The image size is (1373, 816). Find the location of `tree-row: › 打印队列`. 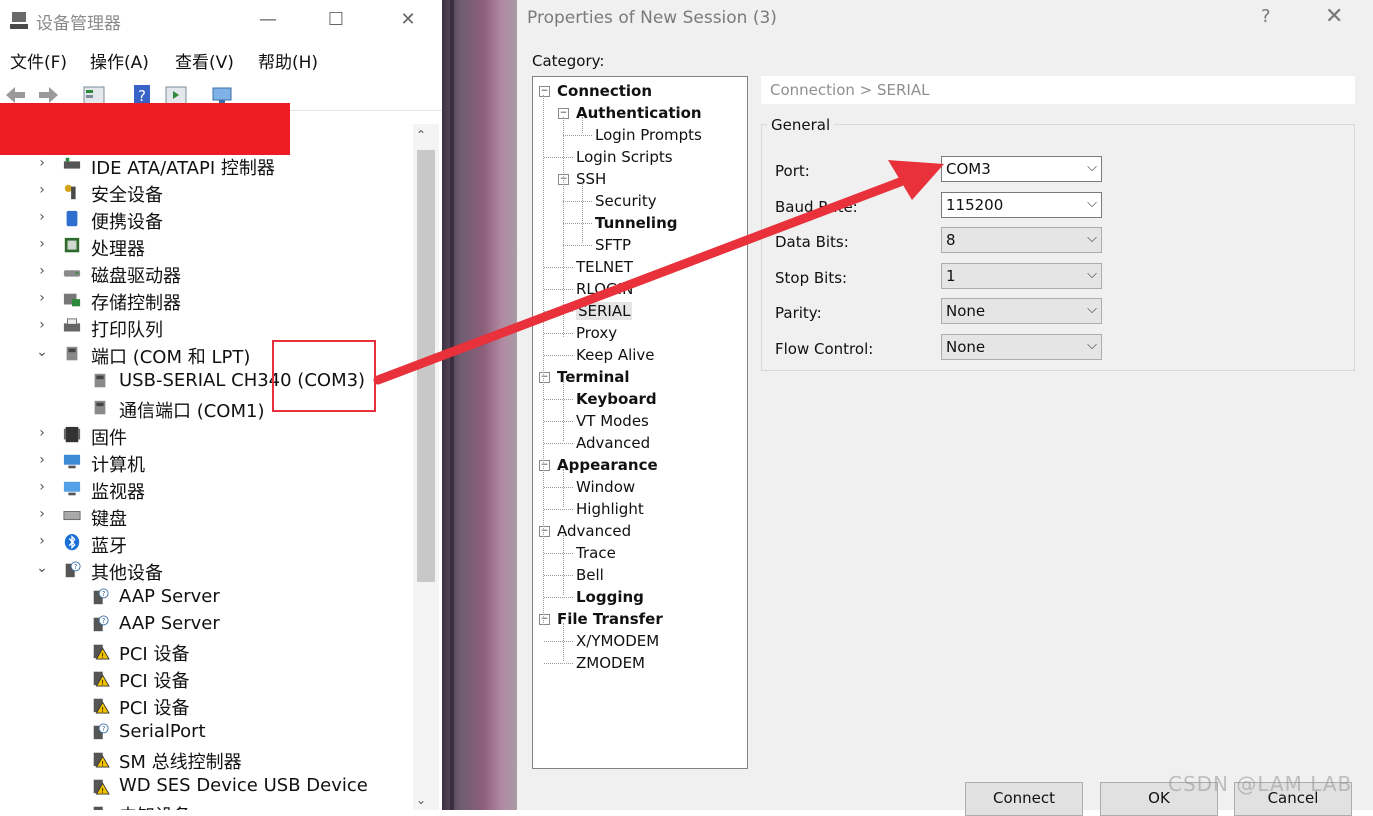

tree-row: › 打印队列 is located at coordinates (206, 327).